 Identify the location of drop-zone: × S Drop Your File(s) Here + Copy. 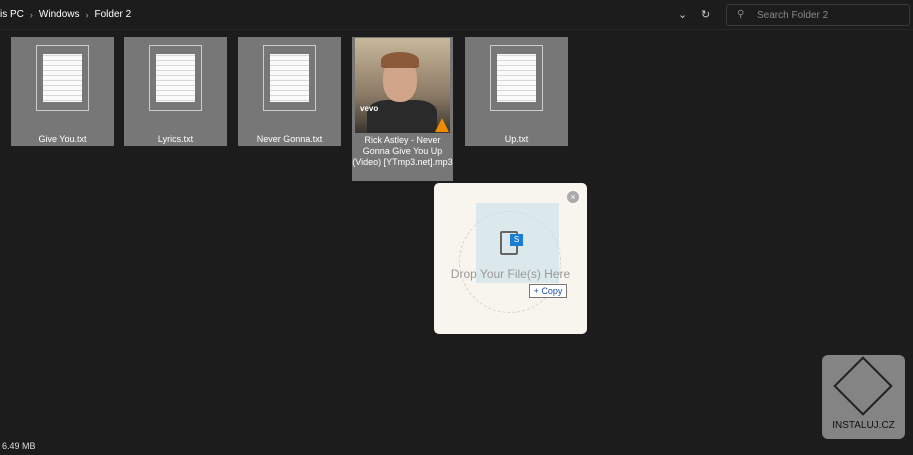
(510, 258).